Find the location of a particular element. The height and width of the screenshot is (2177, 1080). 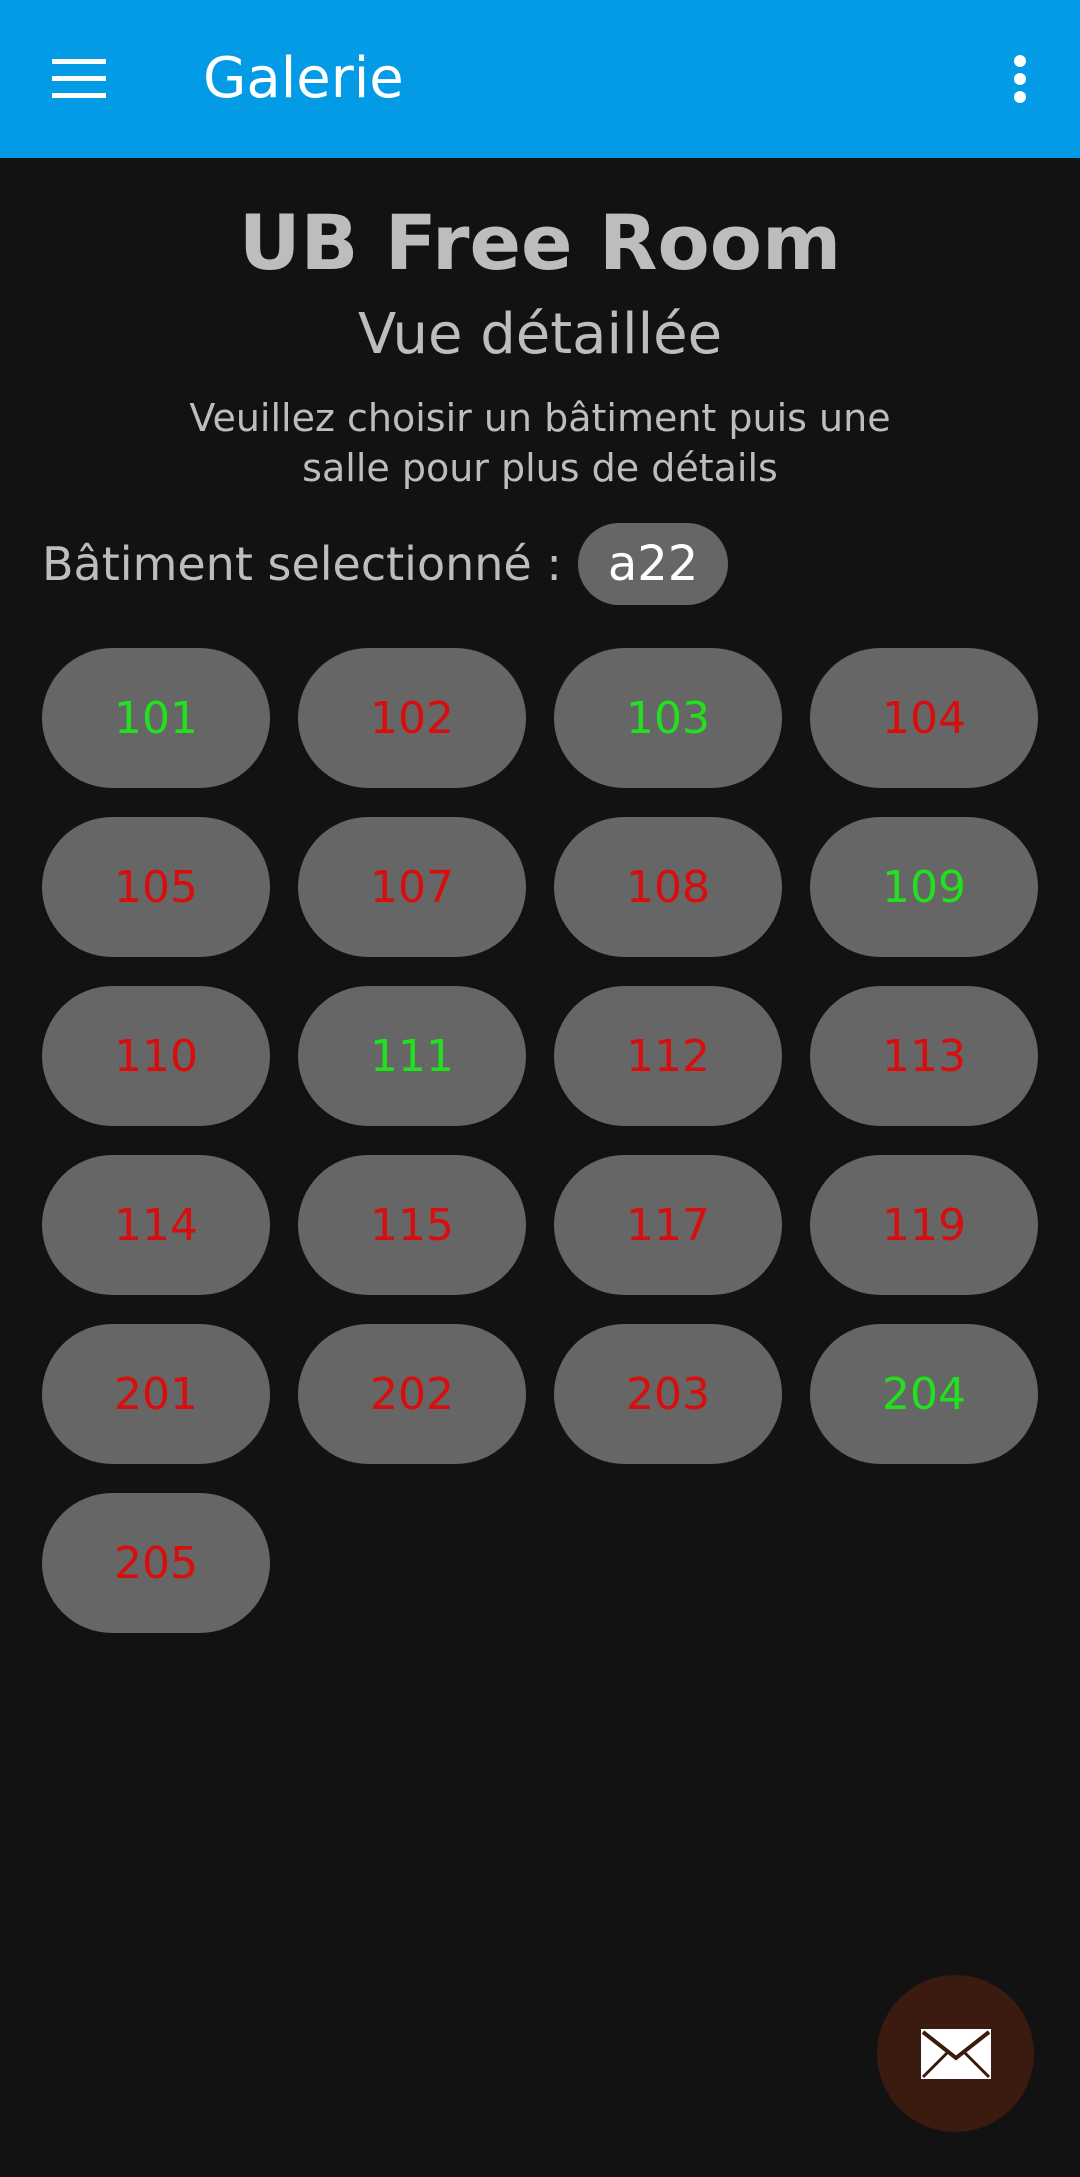

more-vert-icon is located at coordinates (1020, 79).